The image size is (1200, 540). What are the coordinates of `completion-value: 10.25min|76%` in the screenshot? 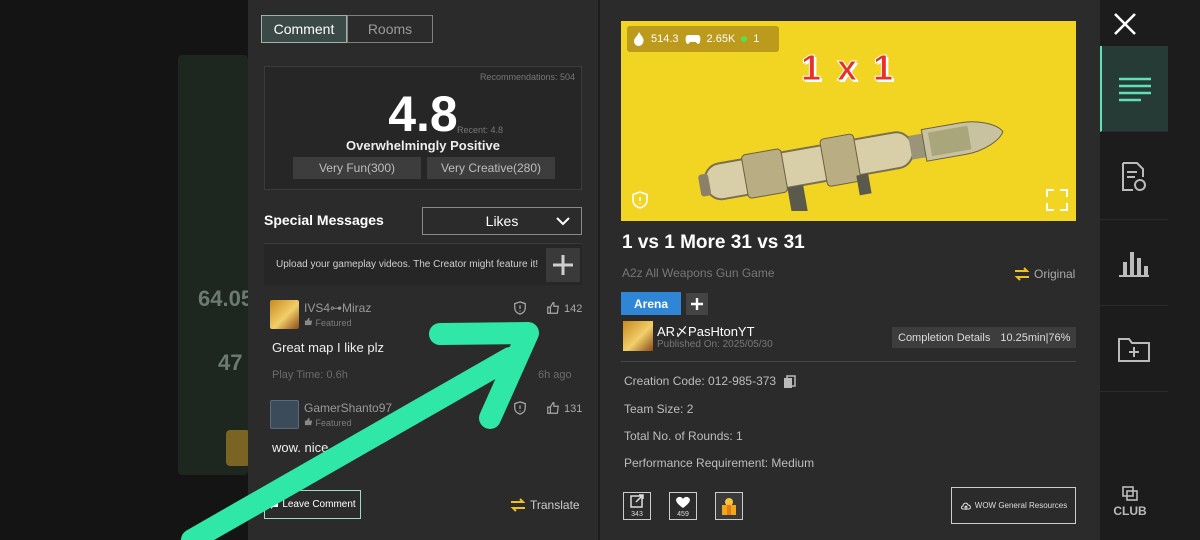 It's located at (1035, 337).